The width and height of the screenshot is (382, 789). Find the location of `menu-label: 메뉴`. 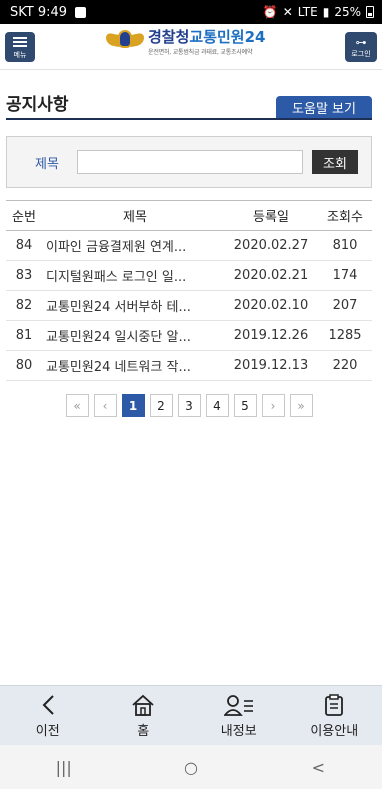

menu-label: 메뉴 is located at coordinates (20, 55).